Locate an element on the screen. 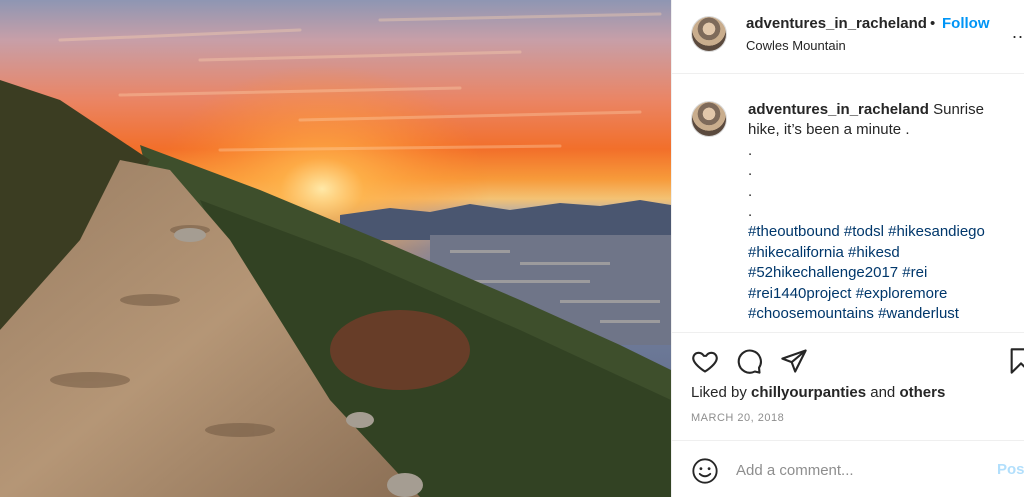 The width and height of the screenshot is (1024, 497). comment-icon is located at coordinates (749, 361).